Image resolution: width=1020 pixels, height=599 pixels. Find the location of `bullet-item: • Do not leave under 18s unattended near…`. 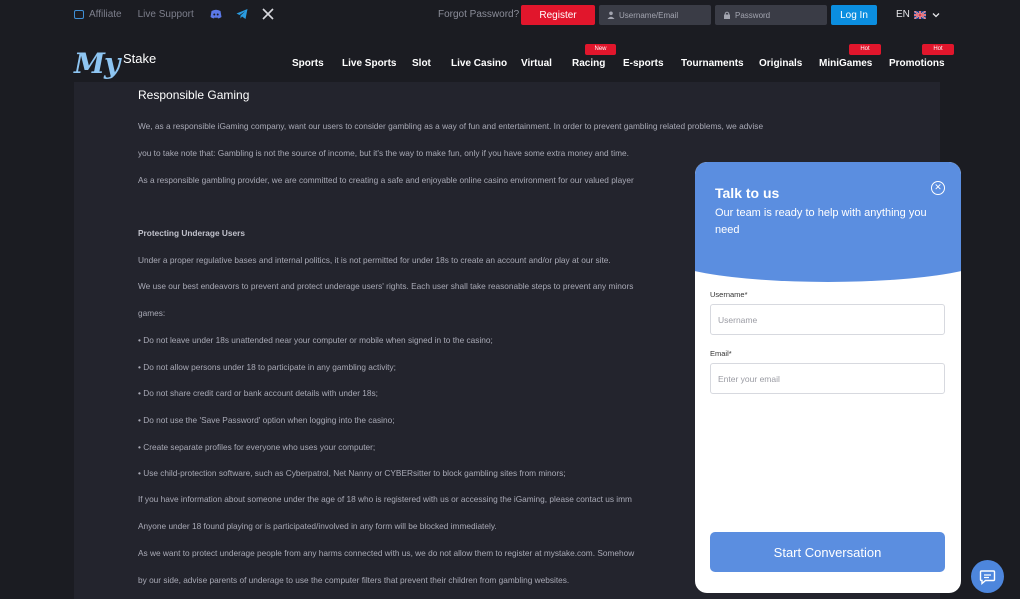

bullet-item: • Do not leave under 18s unattended near… is located at coordinates (315, 340).